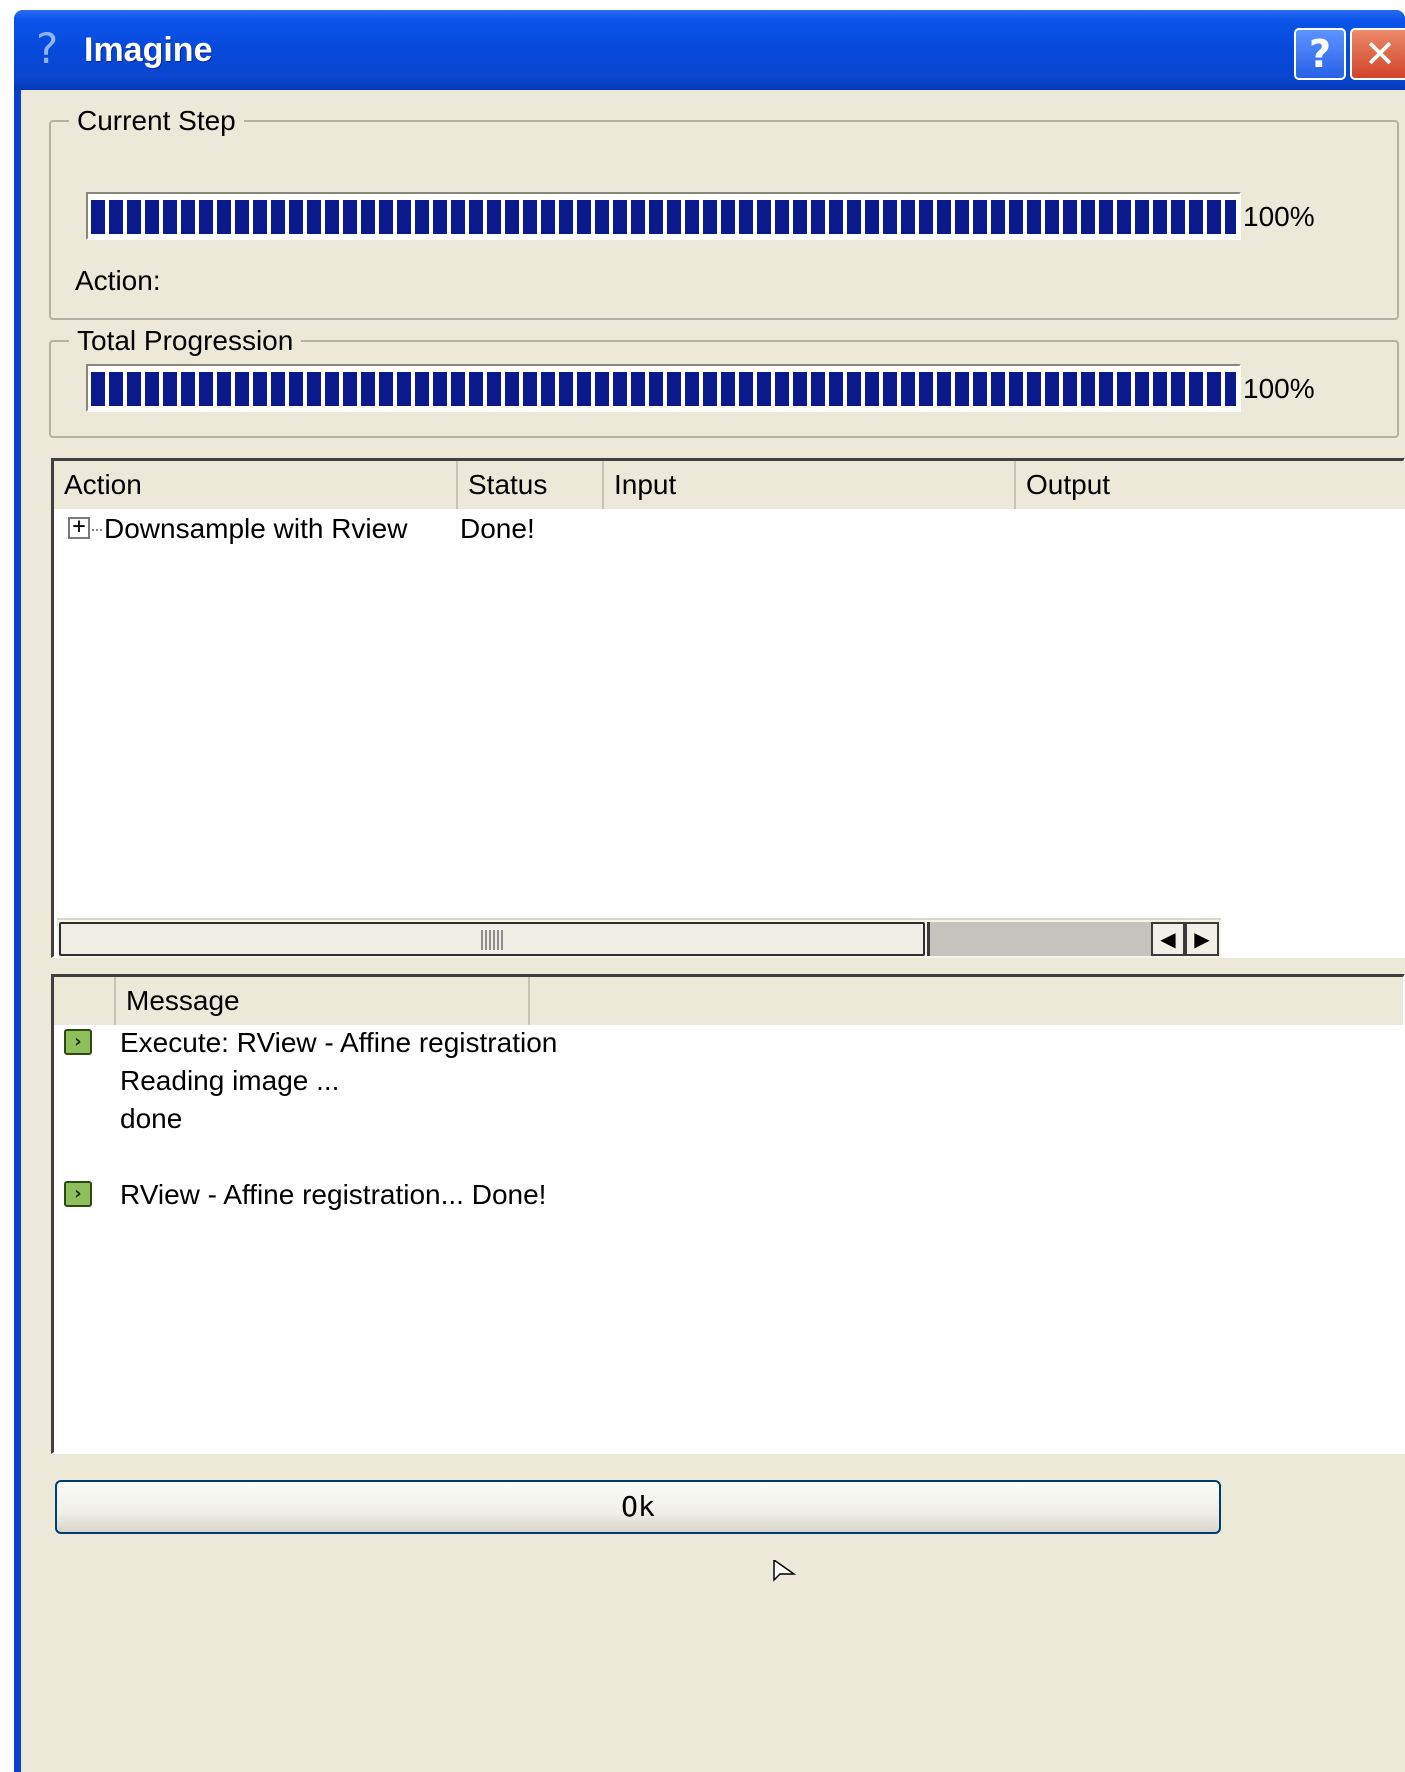 This screenshot has height=1772, width=1405. I want to click on tree-connector, so click(97, 530).